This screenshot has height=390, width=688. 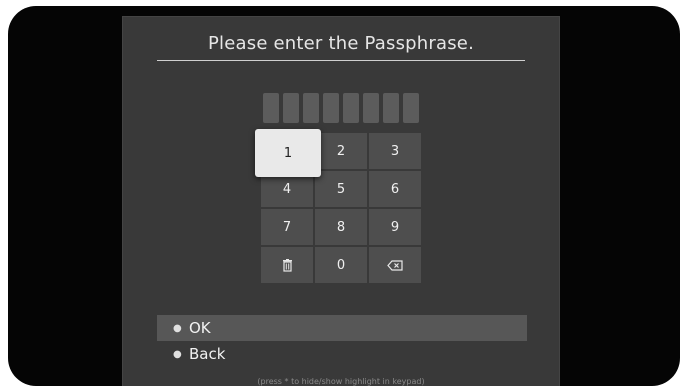 What do you see at coordinates (395, 227) in the screenshot?
I see `key-9: 9` at bounding box center [395, 227].